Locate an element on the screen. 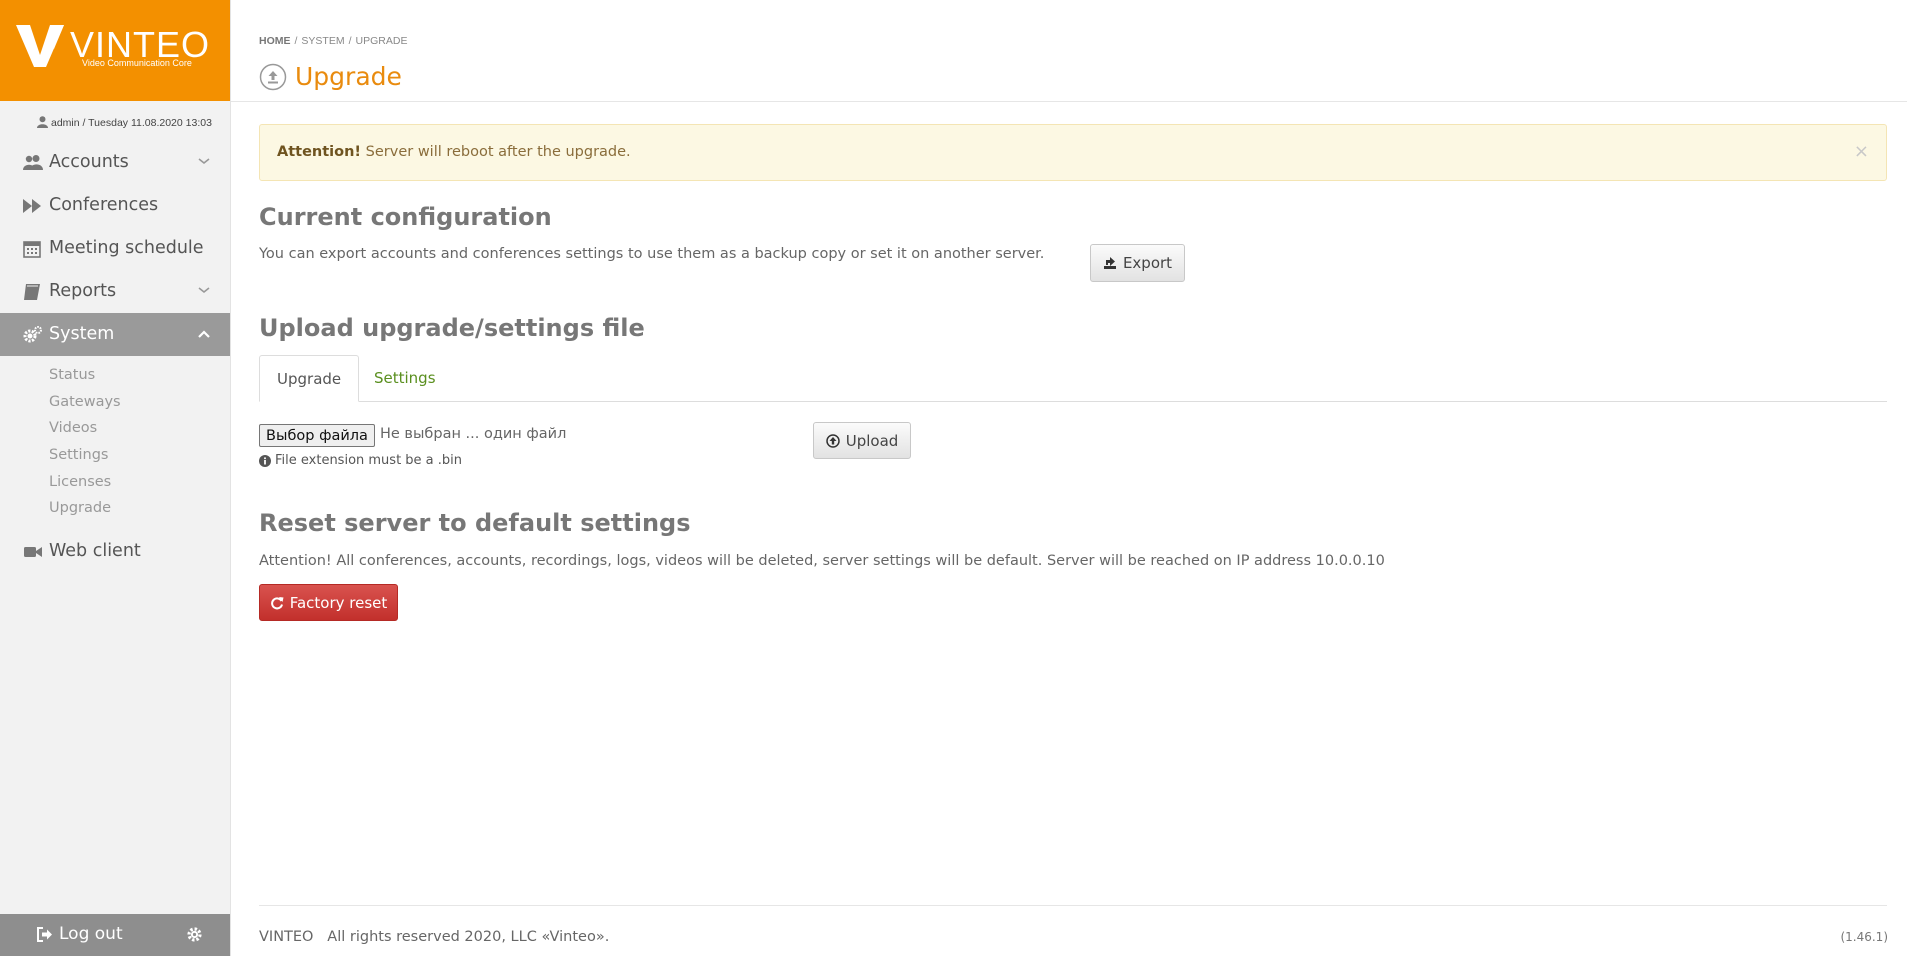 The image size is (1907, 956). brand-tagline: Video Communication Core is located at coordinates (137, 63).